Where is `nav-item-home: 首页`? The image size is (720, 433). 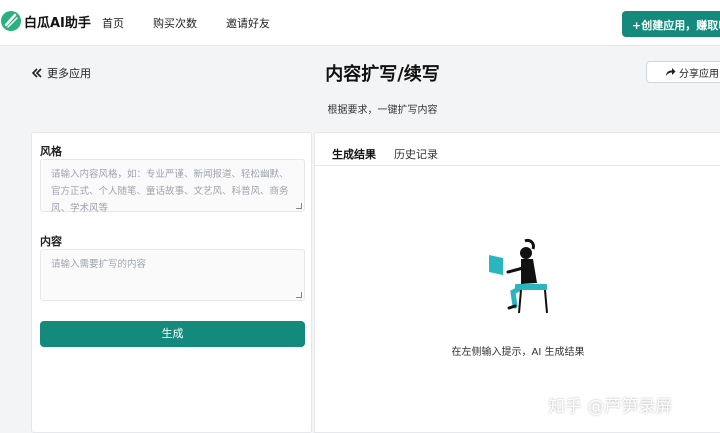 nav-item-home: 首页 is located at coordinates (113, 23).